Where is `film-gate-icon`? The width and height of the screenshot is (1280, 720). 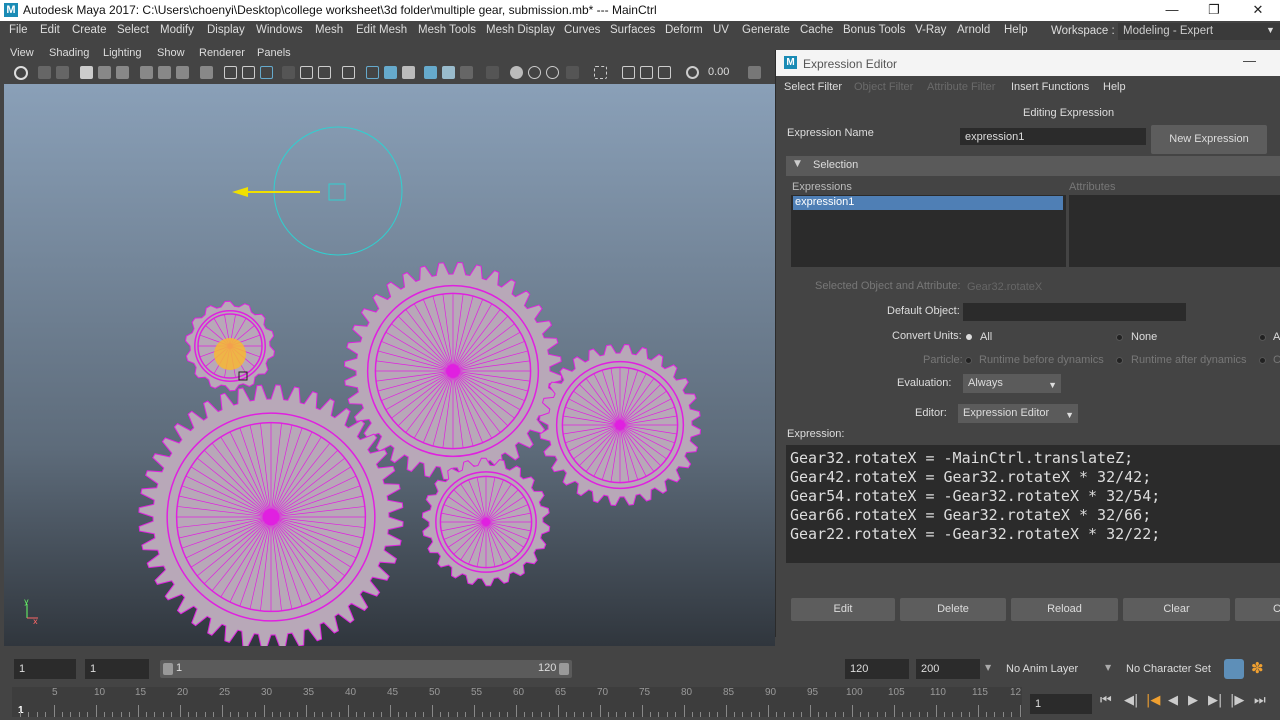 film-gate-icon is located at coordinates (164, 72).